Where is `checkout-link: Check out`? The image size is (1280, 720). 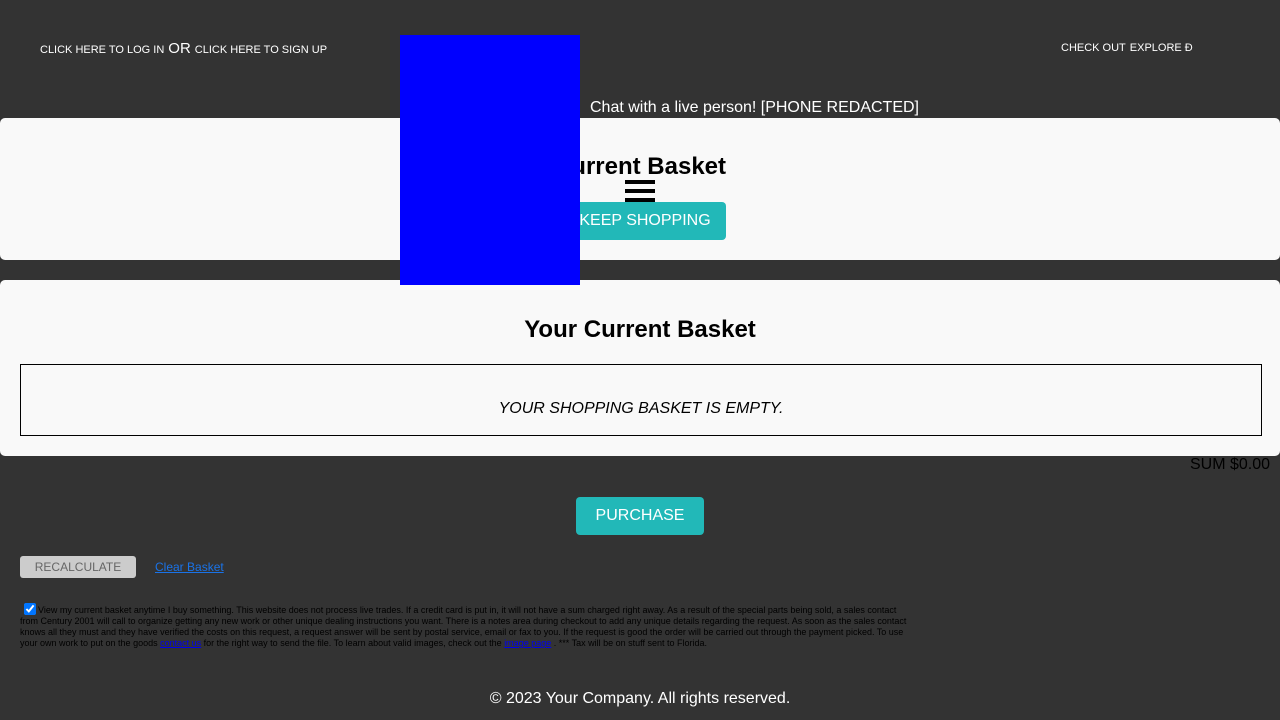 checkout-link: Check out is located at coordinates (1093, 48).